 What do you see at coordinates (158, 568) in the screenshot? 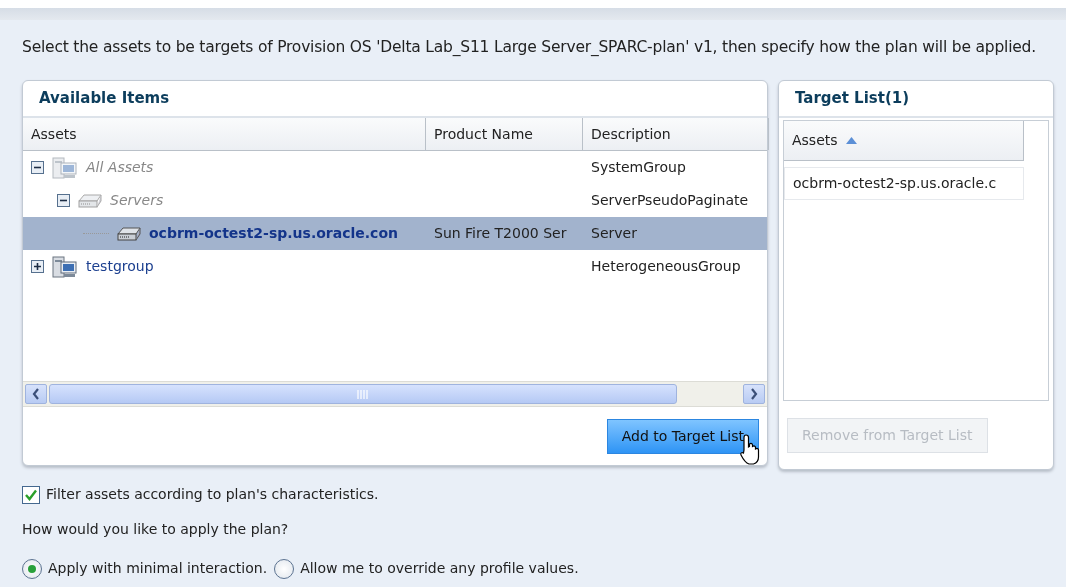
I see `radio-label: Apply with minimal interaction.` at bounding box center [158, 568].